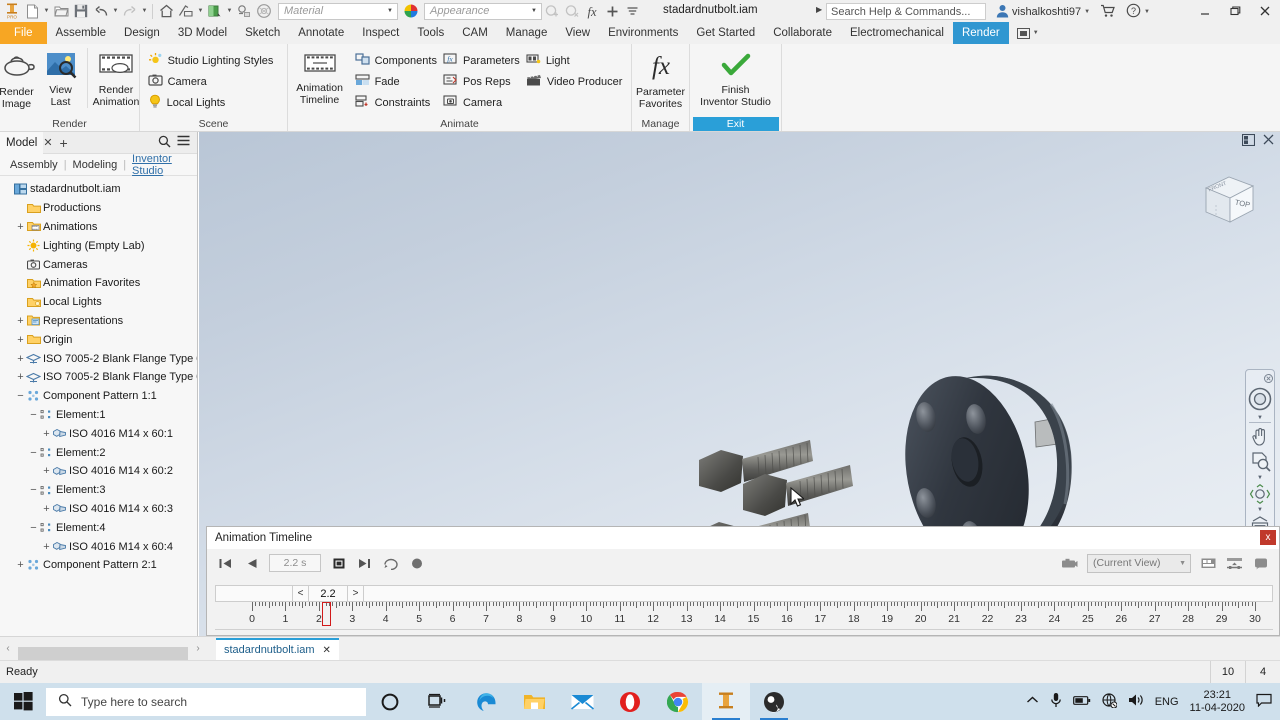 Image resolution: width=1280 pixels, height=720 pixels. I want to click on user-dropdown-icon: ▼, so click(1087, 12).